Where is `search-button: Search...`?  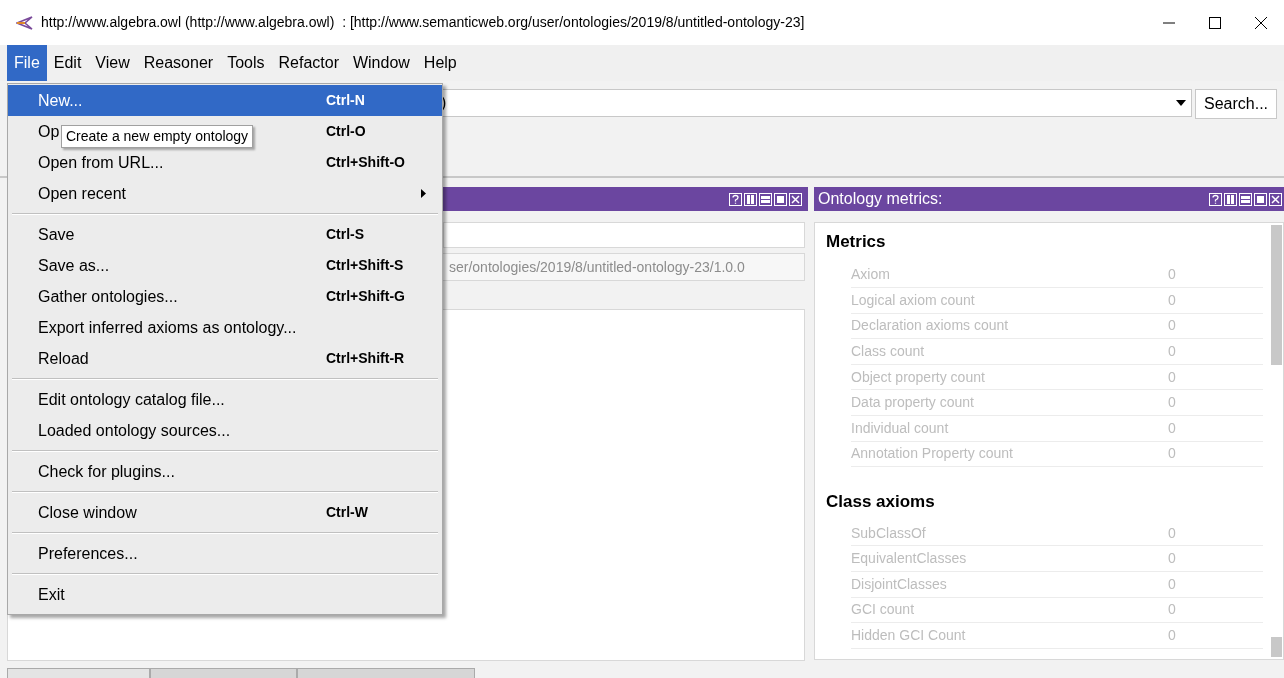
search-button: Search... is located at coordinates (1236, 104).